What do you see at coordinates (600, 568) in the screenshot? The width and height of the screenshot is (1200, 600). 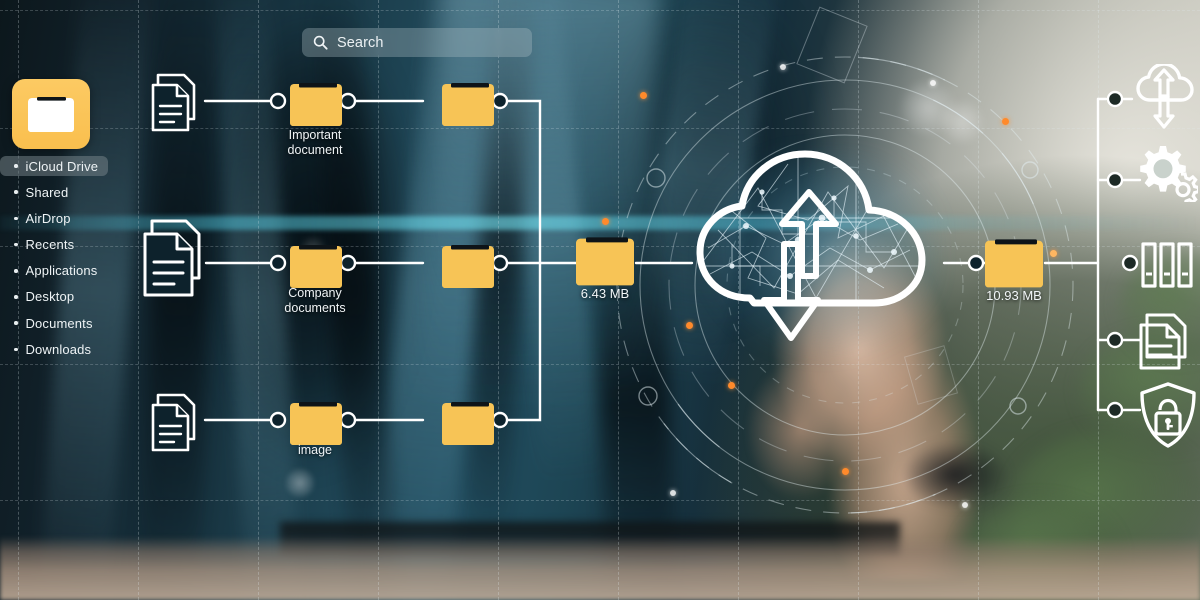 I see `desk-surface` at bounding box center [600, 568].